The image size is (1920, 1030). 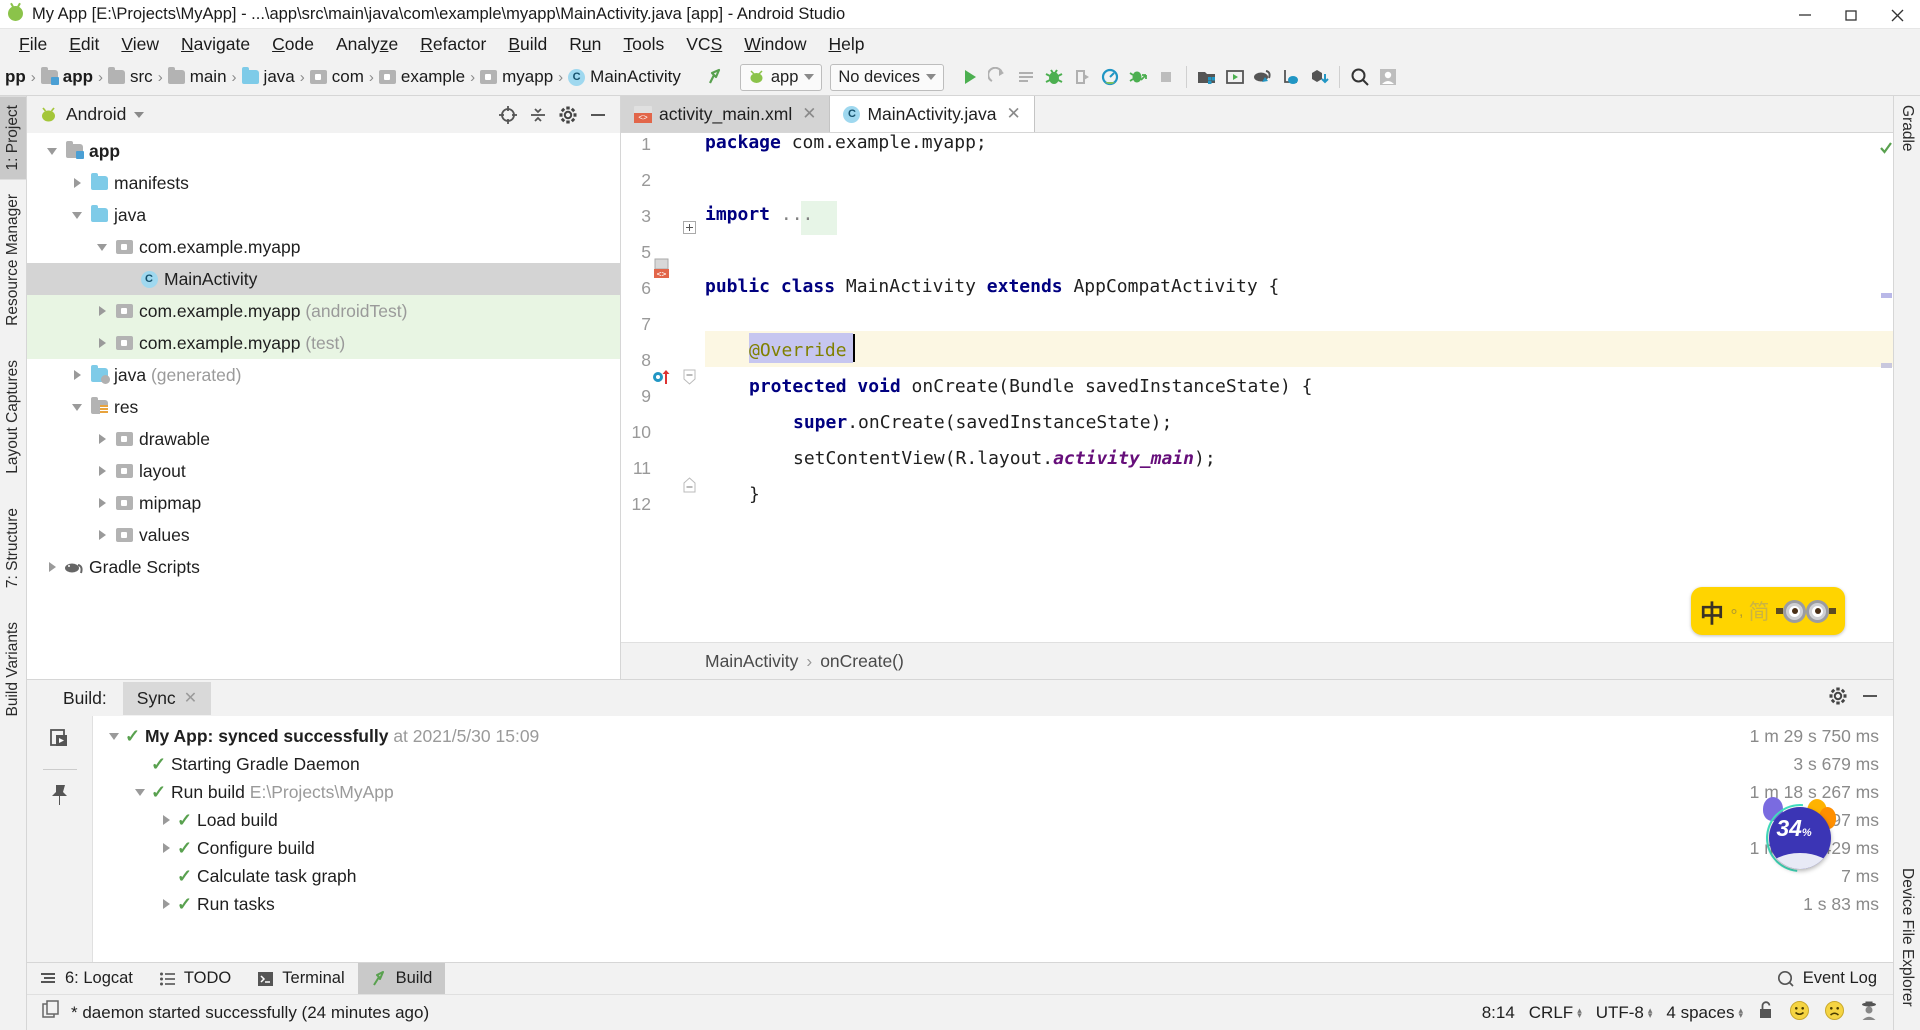 I want to click on breadcrumb-myapp: myapp, so click(x=516, y=77).